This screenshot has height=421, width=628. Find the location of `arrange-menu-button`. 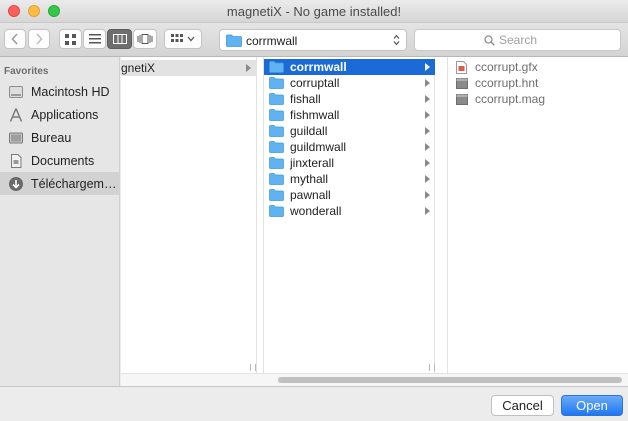

arrange-menu-button is located at coordinates (183, 39).